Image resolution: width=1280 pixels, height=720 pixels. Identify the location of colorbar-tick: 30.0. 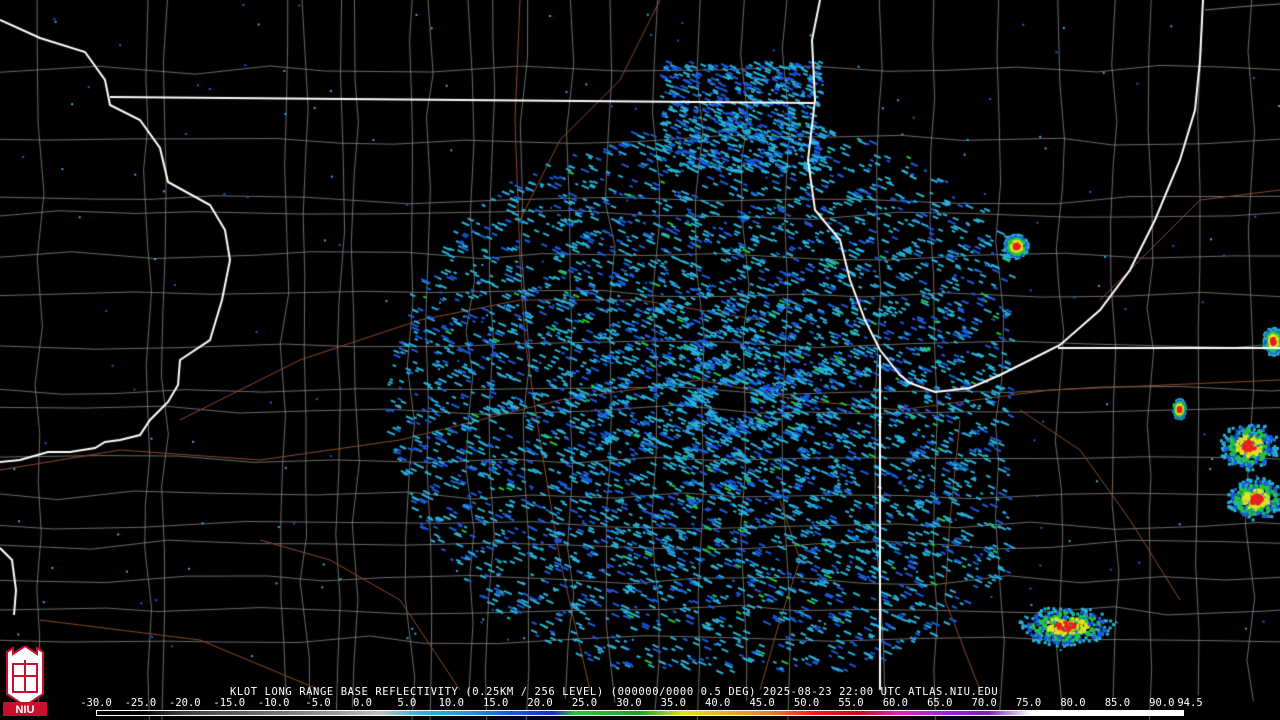
(629, 703).